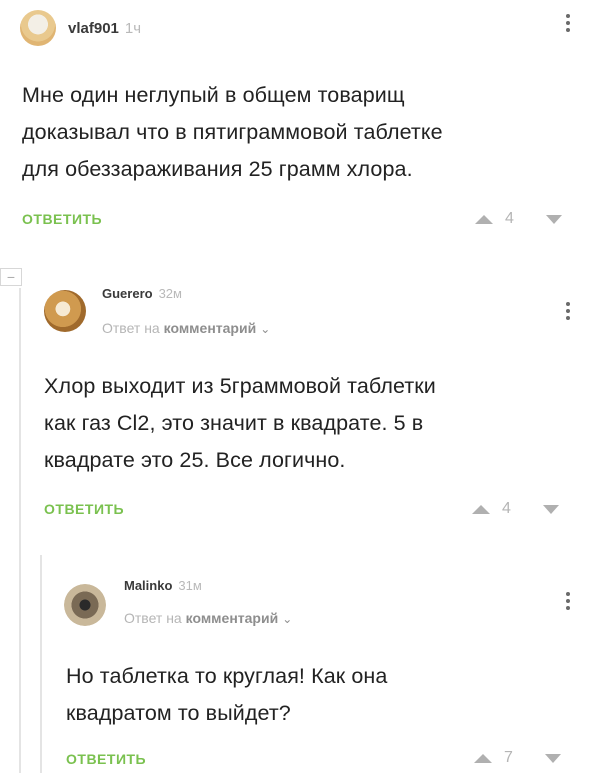  Describe the element at coordinates (178, 713) in the screenshot. I see `comment-line: квадратом то выйдет?` at that location.